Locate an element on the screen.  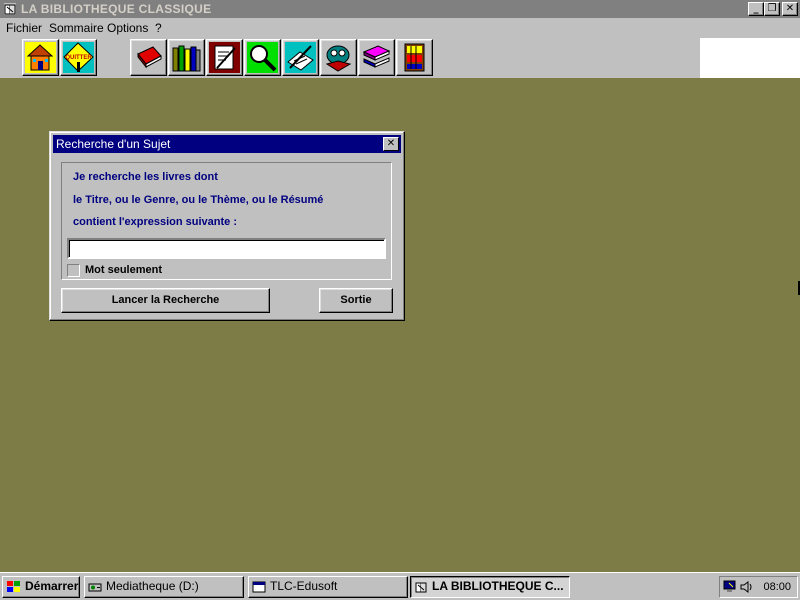
dialog-title: Recherche d'un Sujet is located at coordinates (113, 144).